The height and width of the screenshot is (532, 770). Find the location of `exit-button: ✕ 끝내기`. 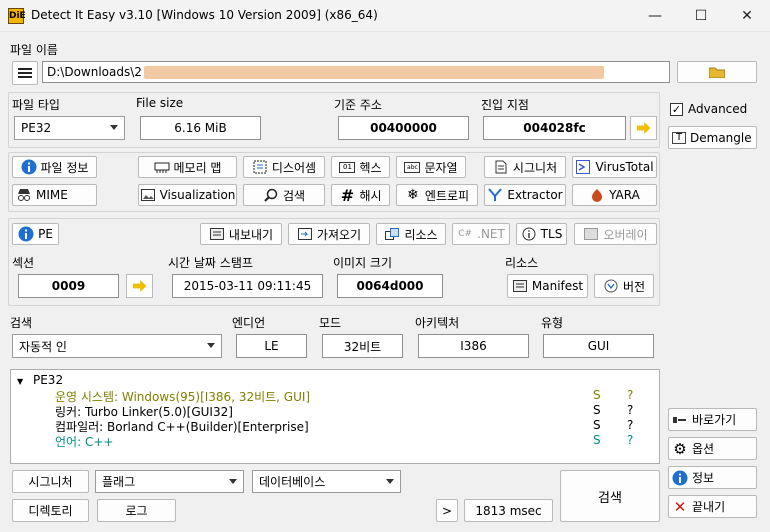

exit-button: ✕ 끝내기 is located at coordinates (712, 506).